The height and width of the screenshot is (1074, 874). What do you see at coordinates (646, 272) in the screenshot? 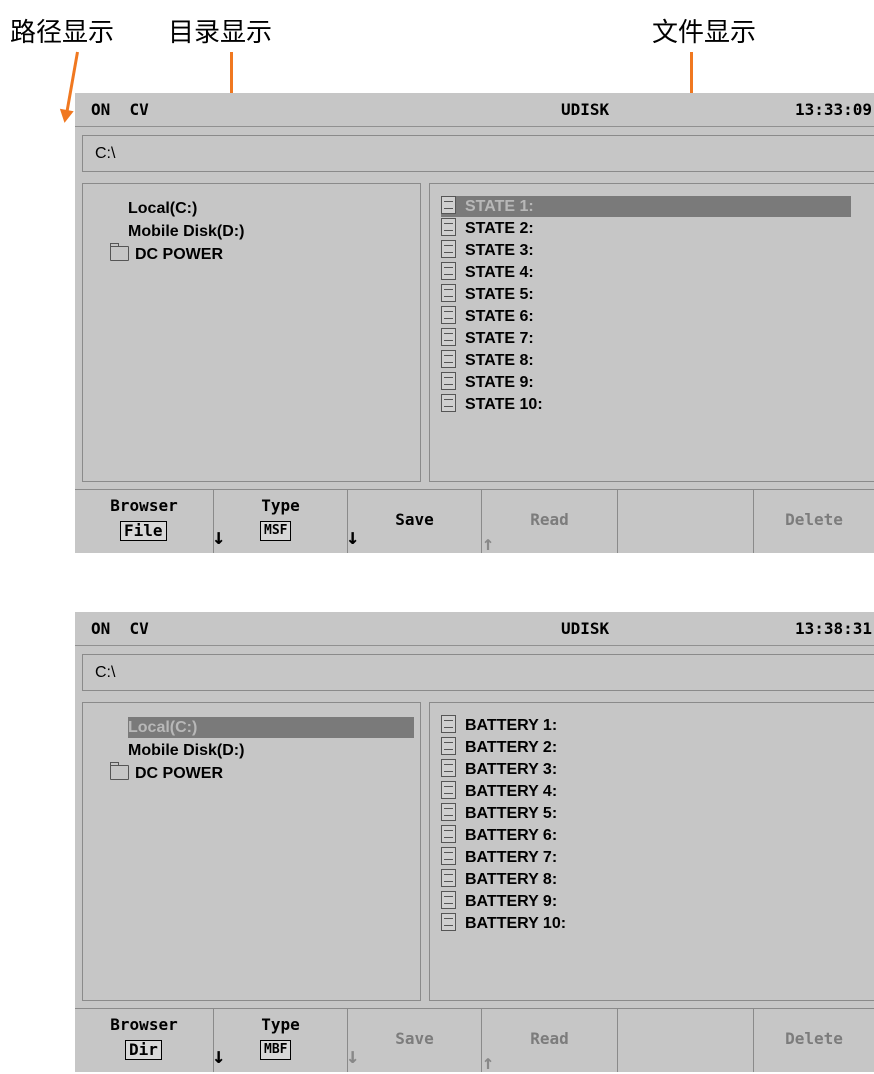
I see `file-row: STATE 4:` at bounding box center [646, 272].